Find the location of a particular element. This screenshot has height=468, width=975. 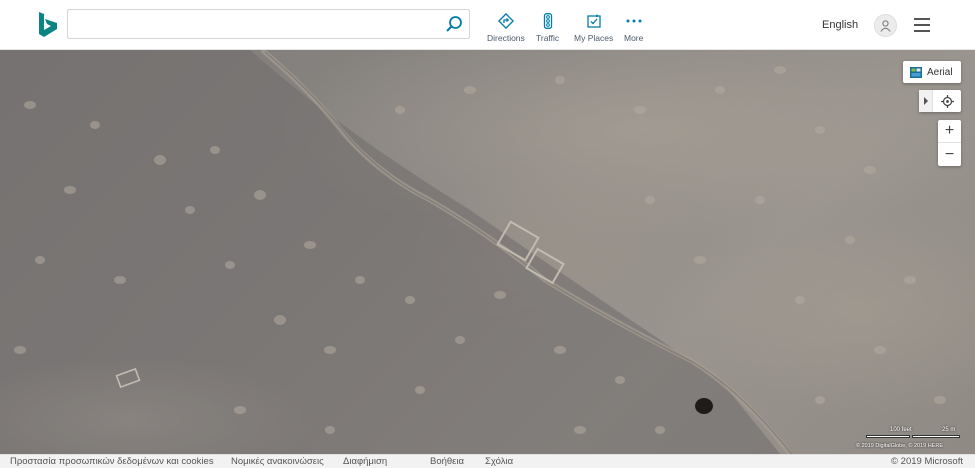

traffic-label: Traffic is located at coordinates (548, 38).